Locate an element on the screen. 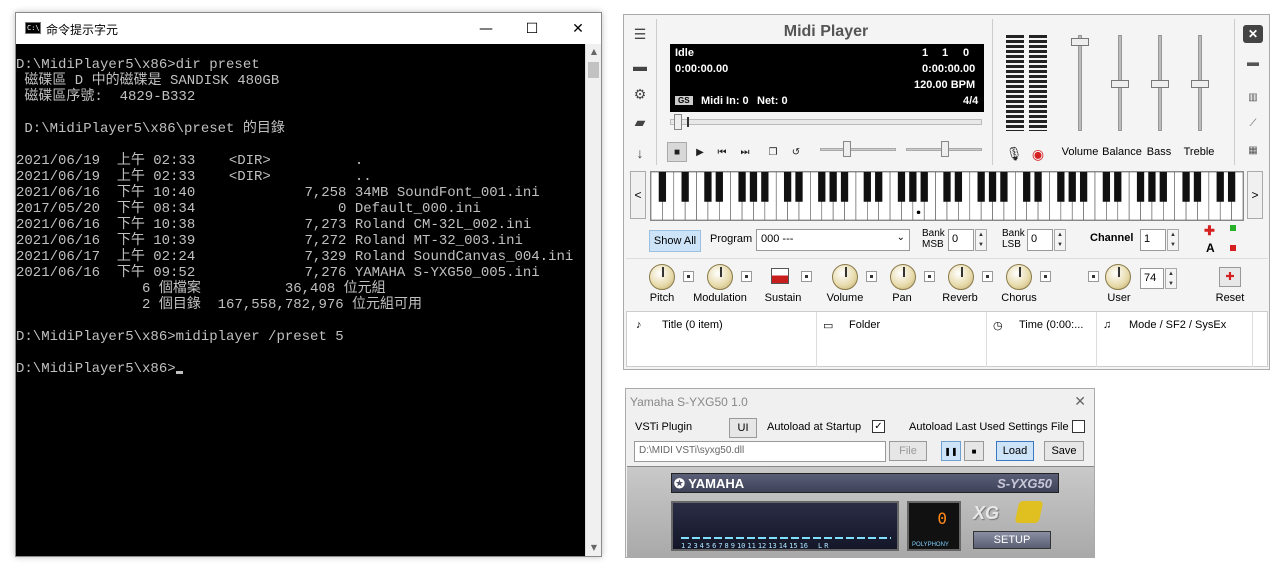 The height and width of the screenshot is (578, 1286). show-all-button: Show All is located at coordinates (675, 241).